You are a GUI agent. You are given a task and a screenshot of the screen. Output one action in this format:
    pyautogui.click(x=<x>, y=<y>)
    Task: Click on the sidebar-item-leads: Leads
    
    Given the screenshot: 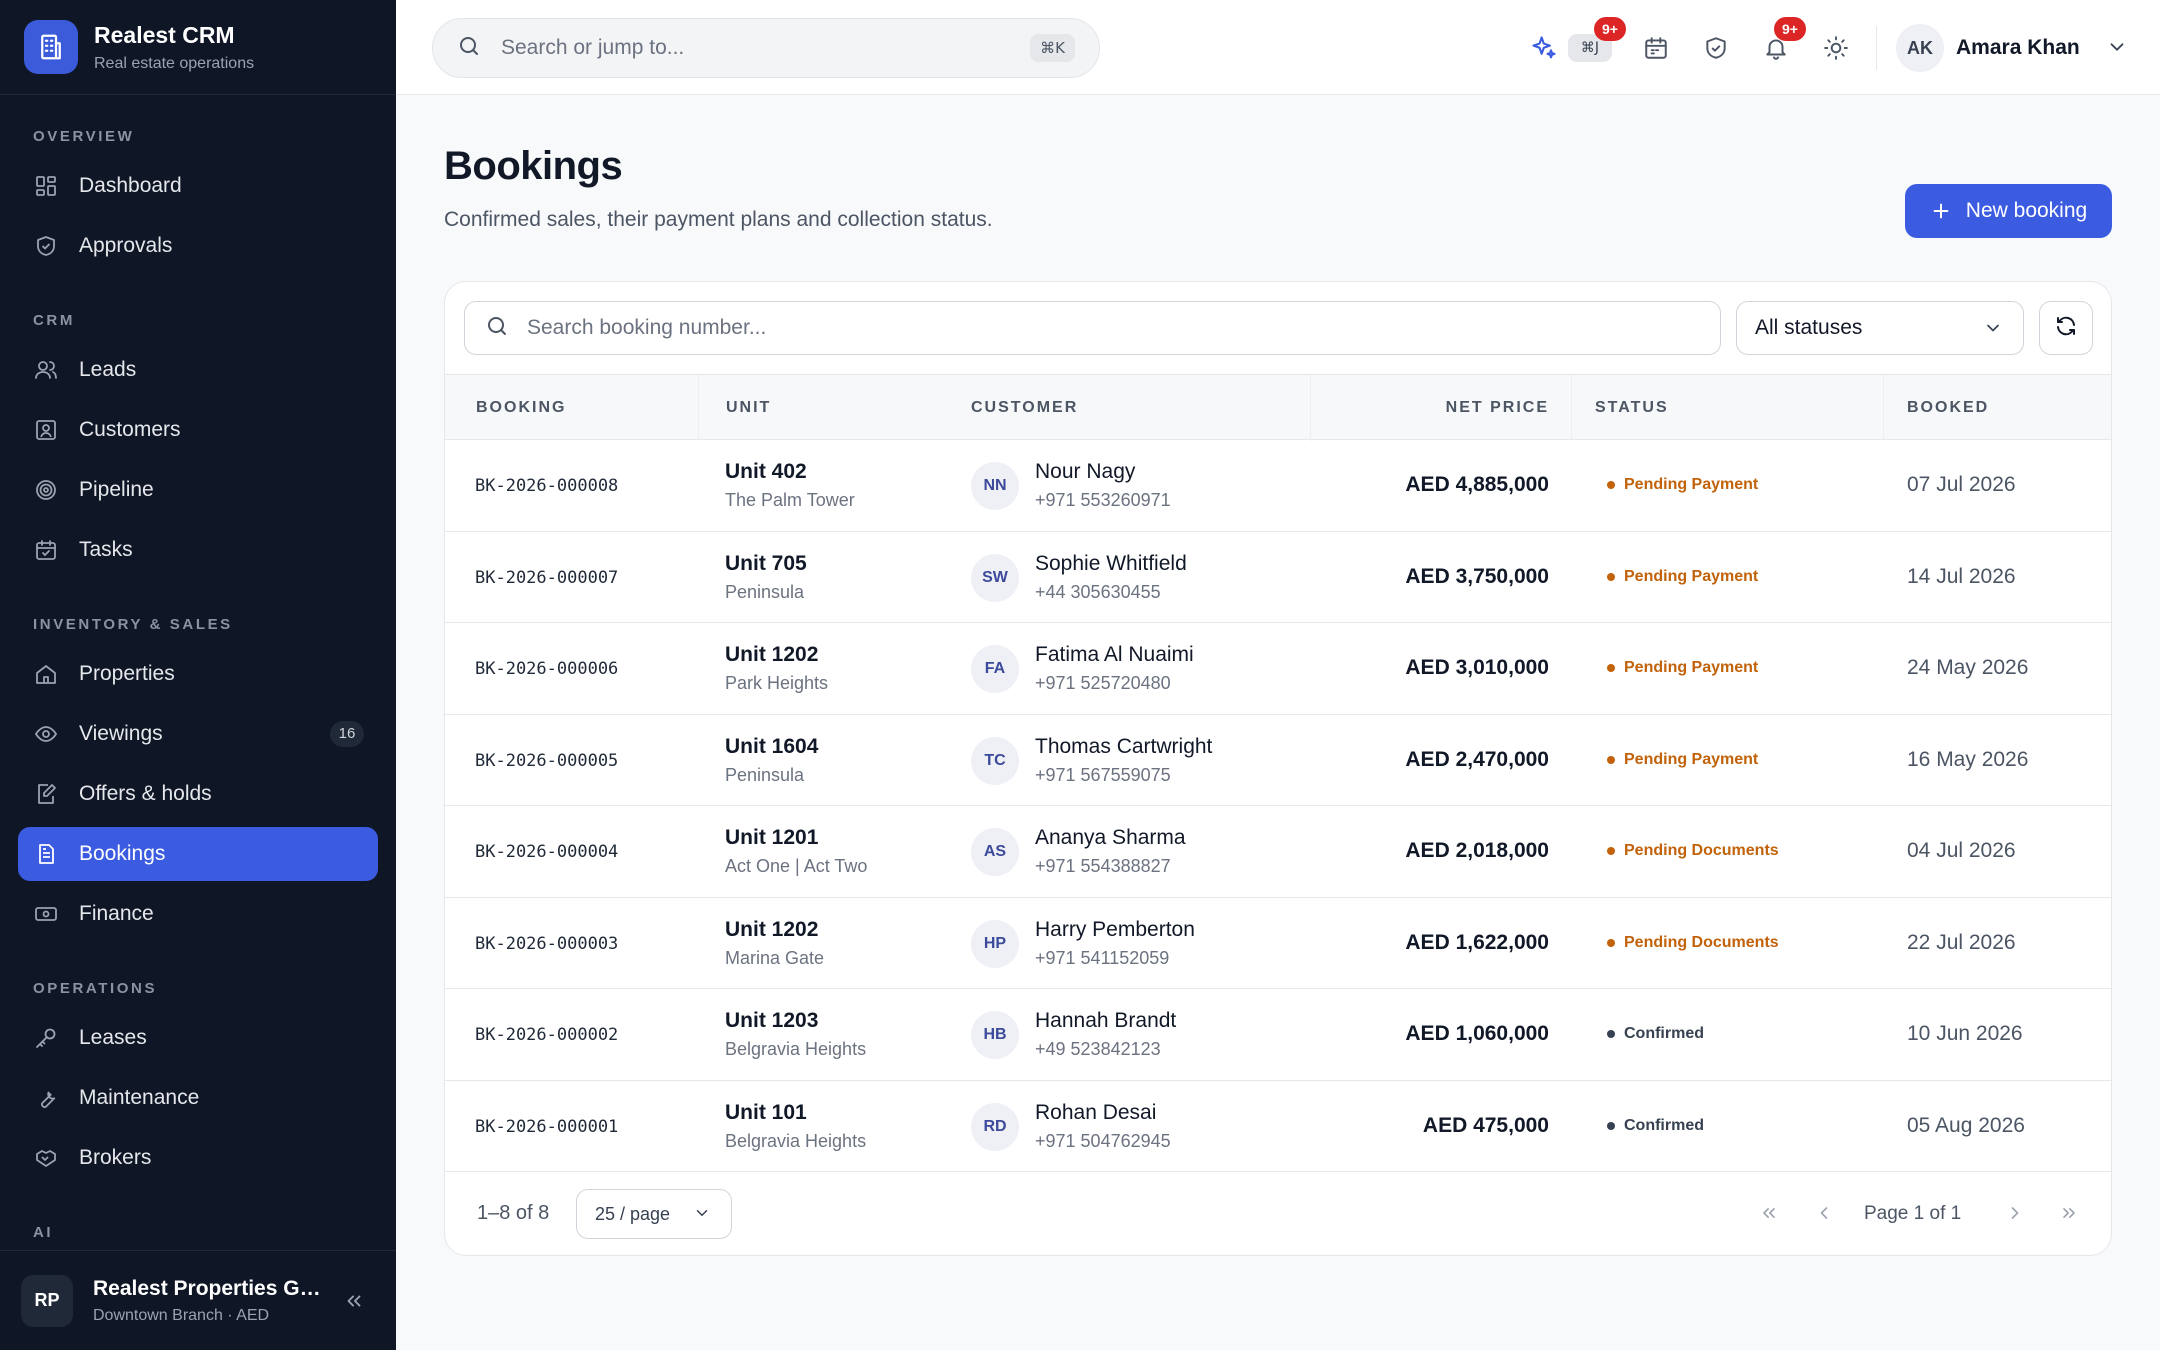 What is the action you would take?
    pyautogui.click(x=198, y=370)
    